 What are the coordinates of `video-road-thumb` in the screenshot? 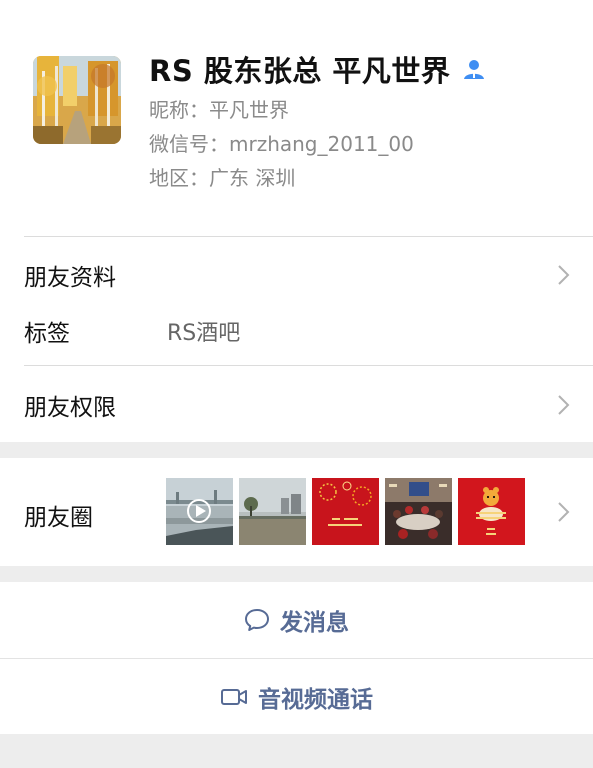 It's located at (199, 511).